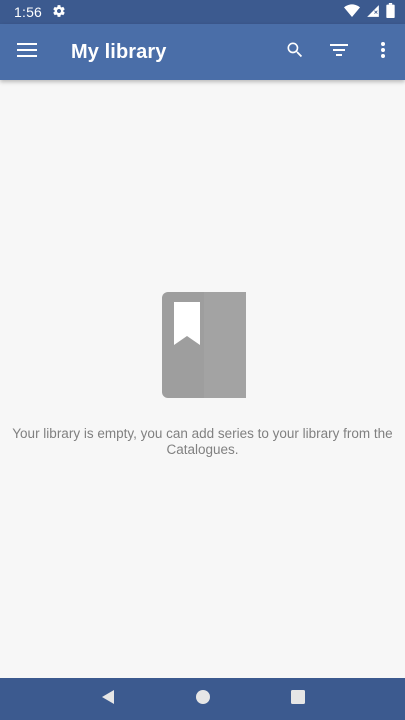 The width and height of the screenshot is (405, 720). I want to click on back-triangle-icon, so click(108, 699).